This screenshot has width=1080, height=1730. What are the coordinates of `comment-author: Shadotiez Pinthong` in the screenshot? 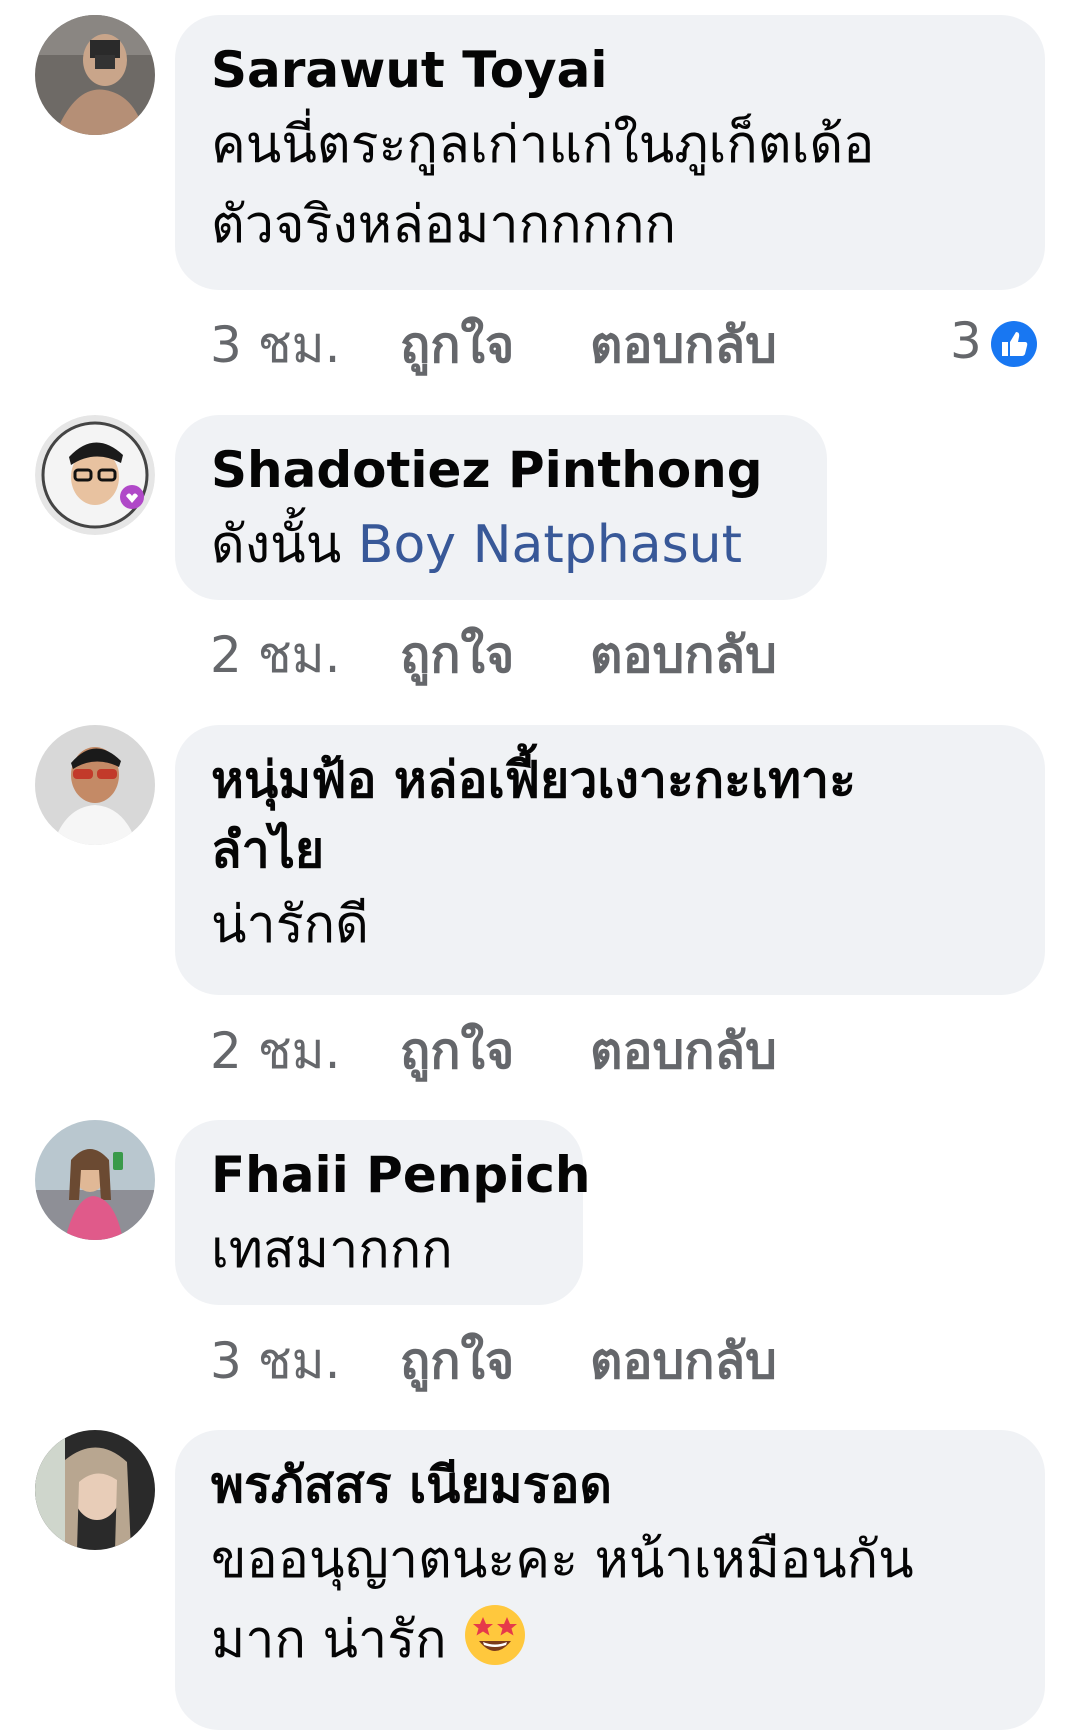 It's located at (501, 470).